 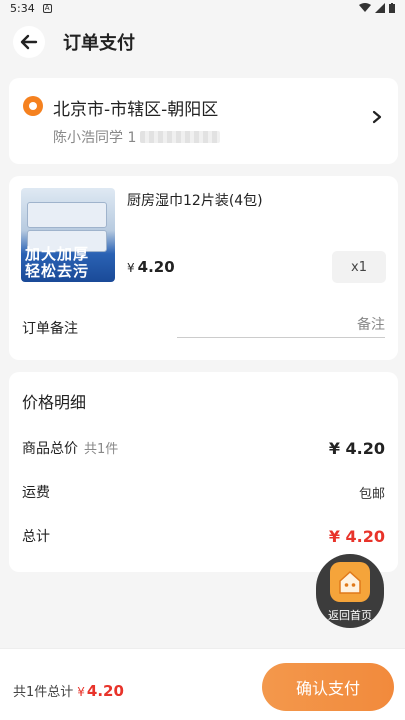 I want to click on back-home-button: 返回首页, so click(x=350, y=591).